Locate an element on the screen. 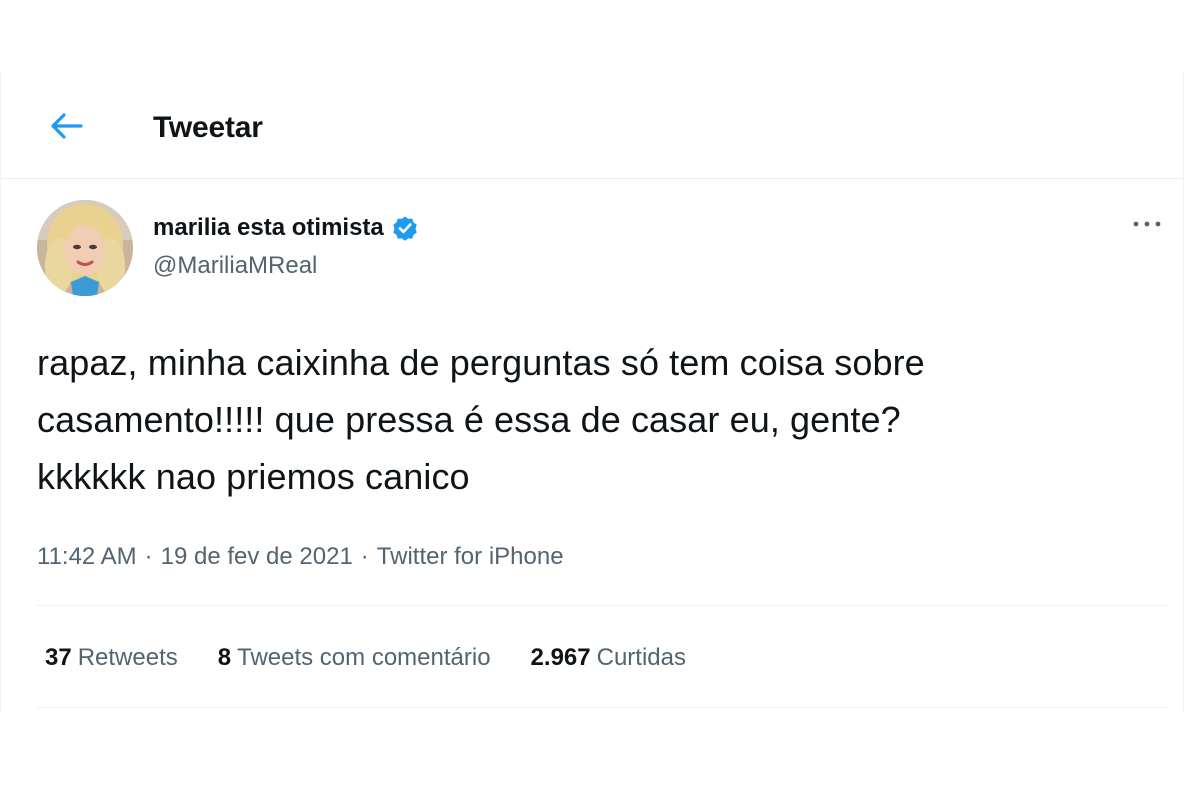  author-handle: @MariliaMReal is located at coordinates (235, 266).